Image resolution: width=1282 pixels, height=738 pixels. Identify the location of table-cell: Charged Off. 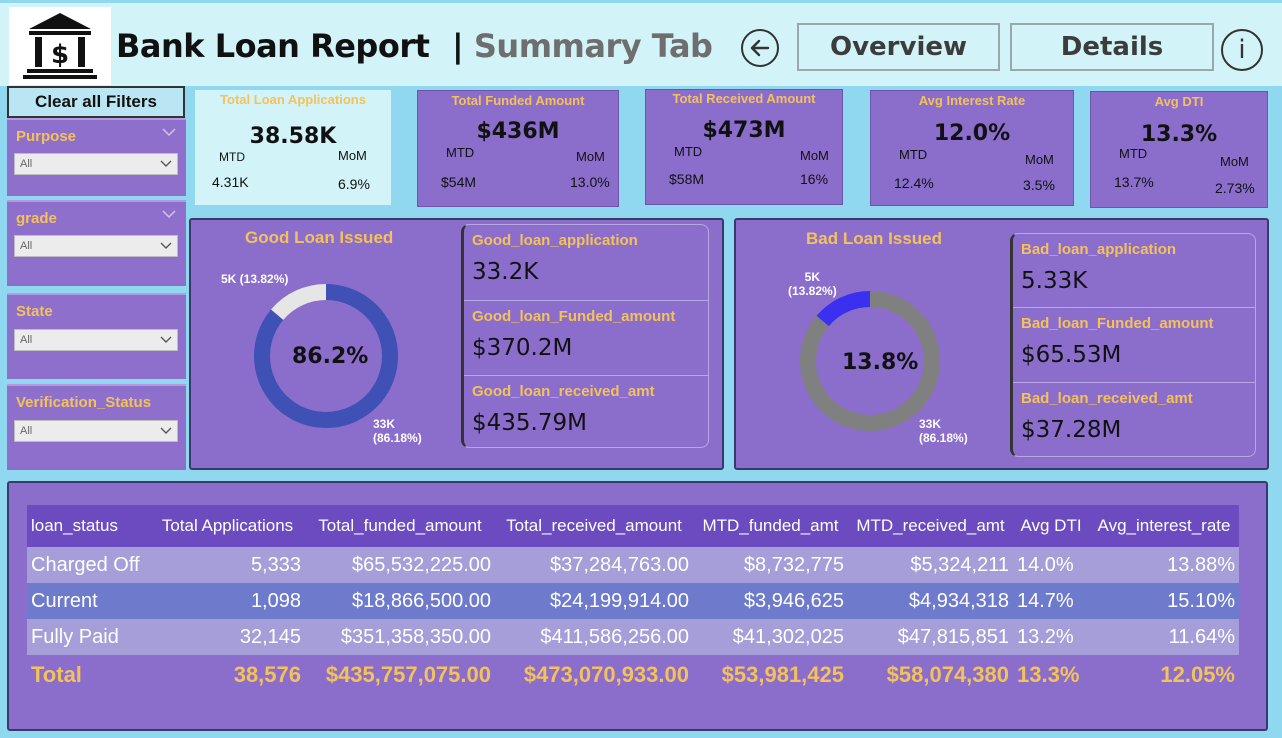
(88, 565).